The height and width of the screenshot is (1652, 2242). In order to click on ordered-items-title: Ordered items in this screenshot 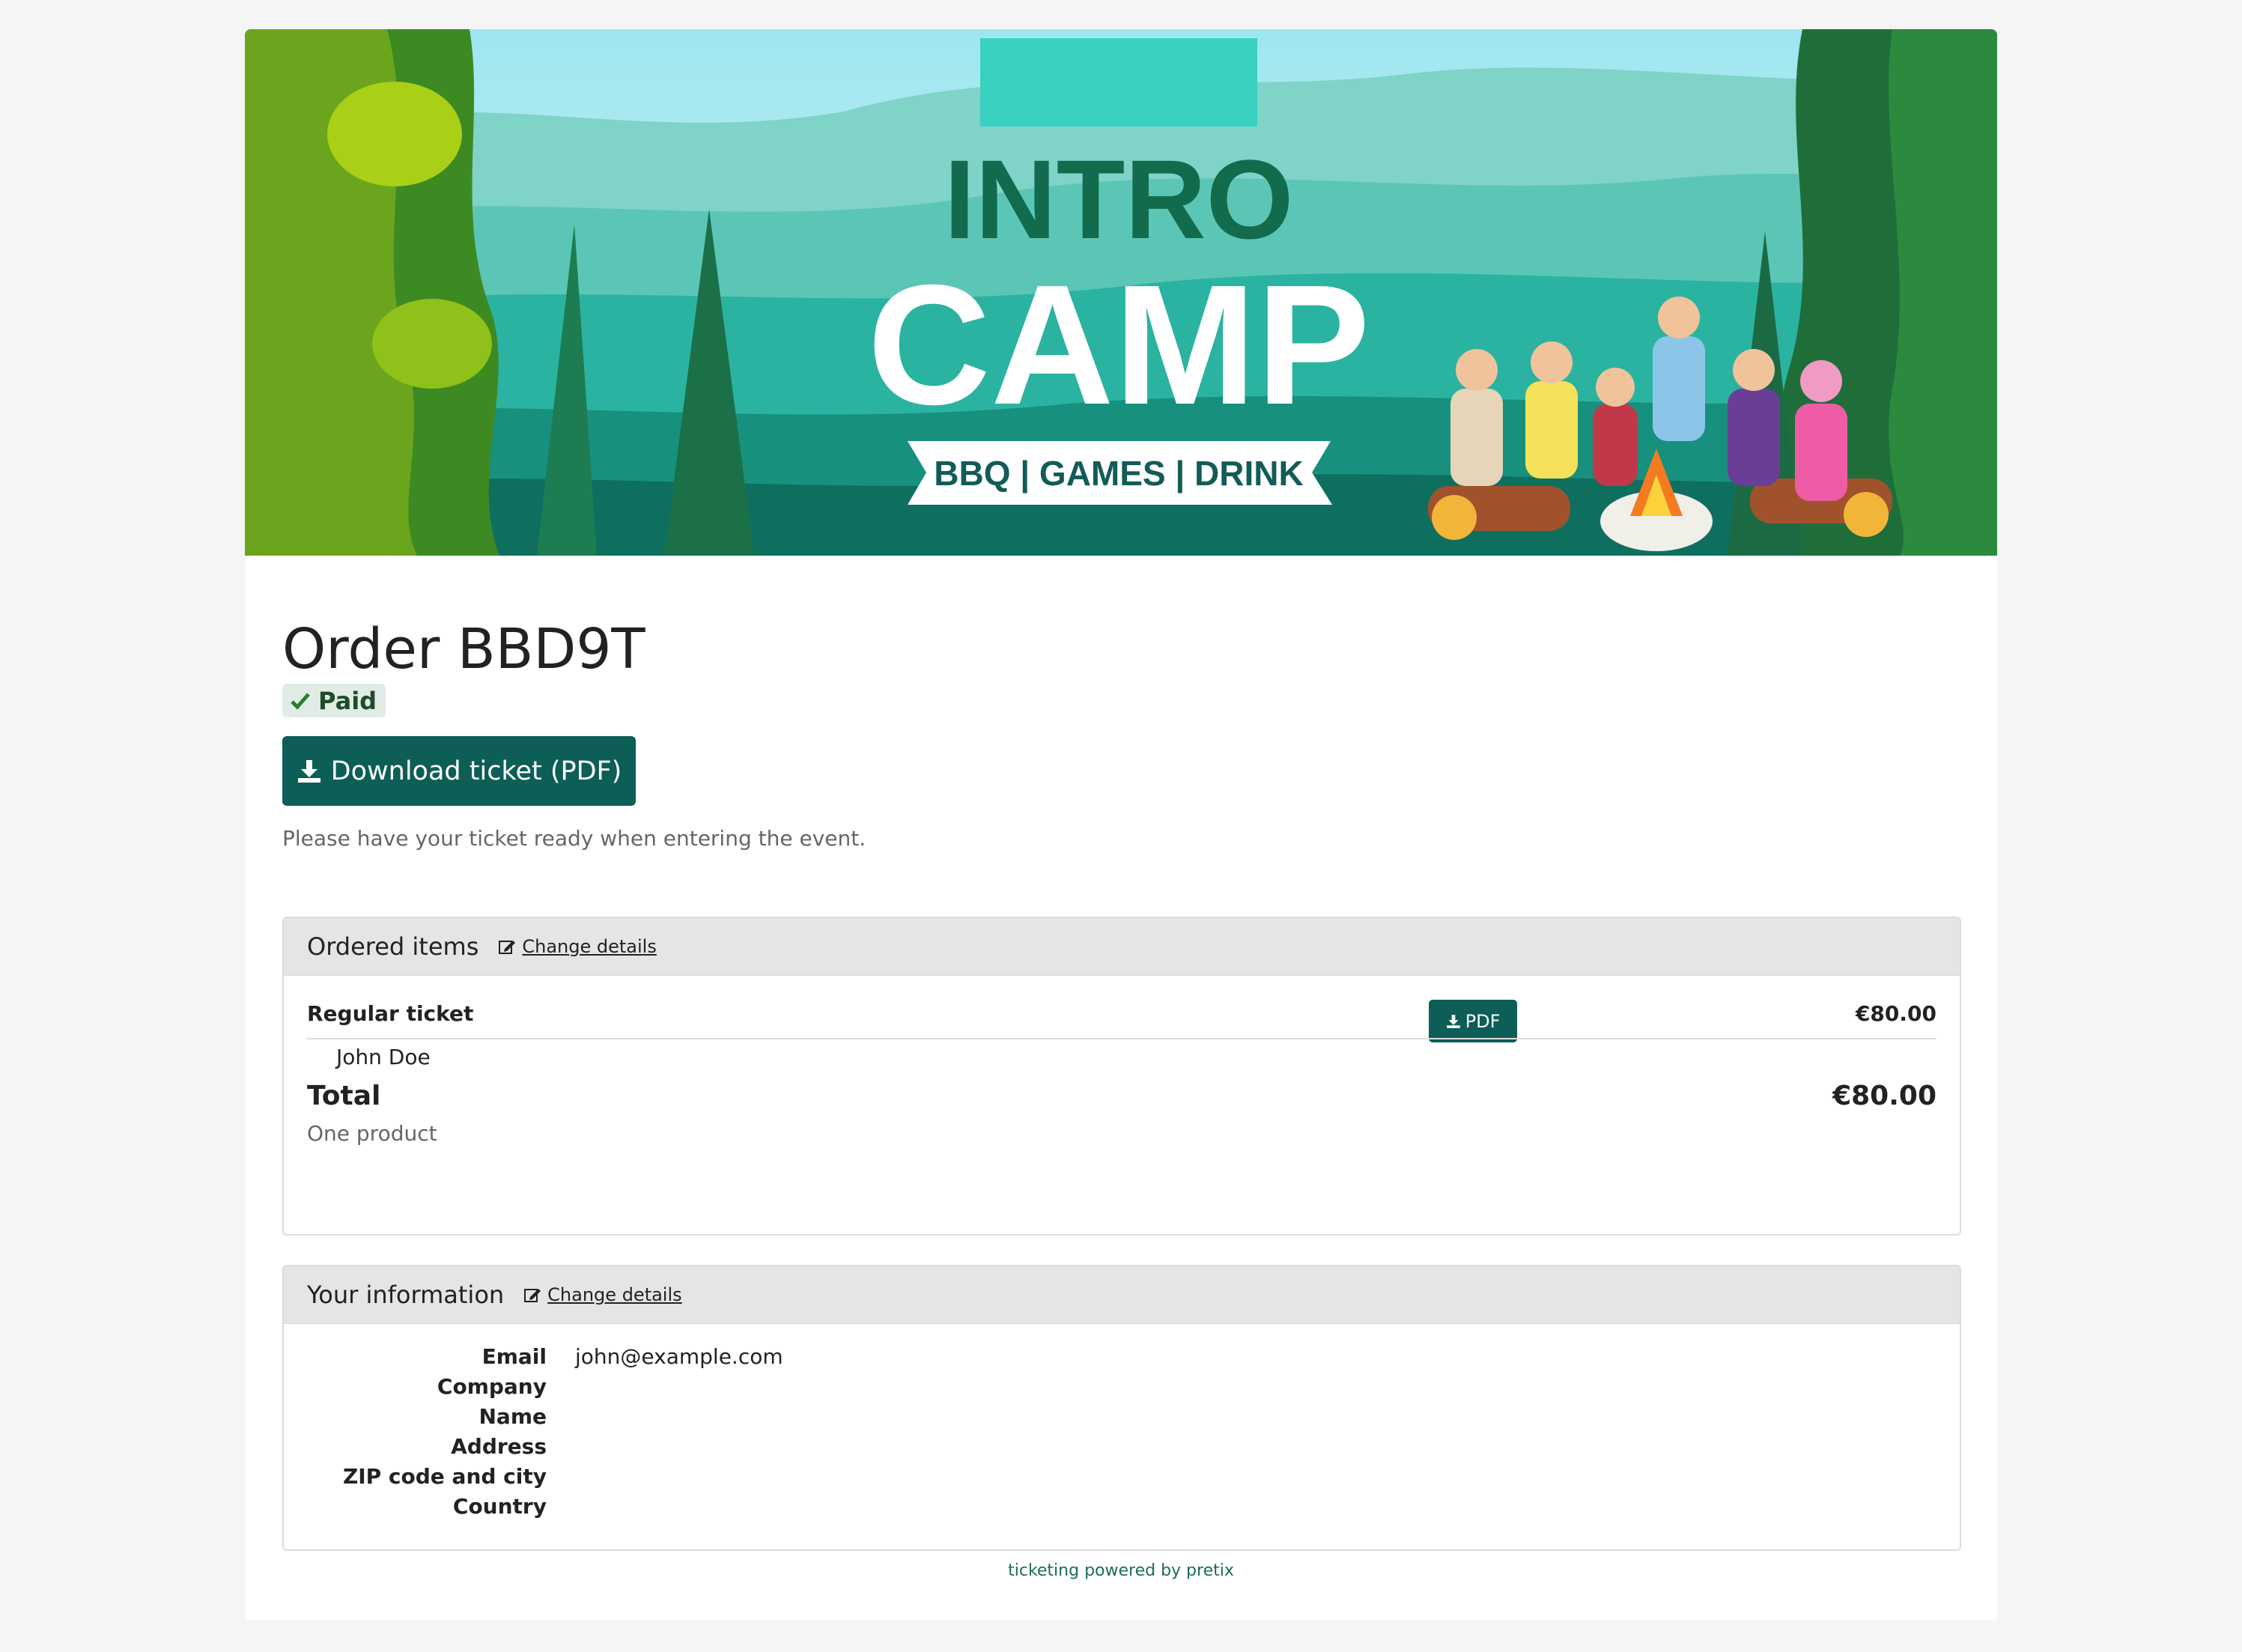, I will do `click(393, 947)`.